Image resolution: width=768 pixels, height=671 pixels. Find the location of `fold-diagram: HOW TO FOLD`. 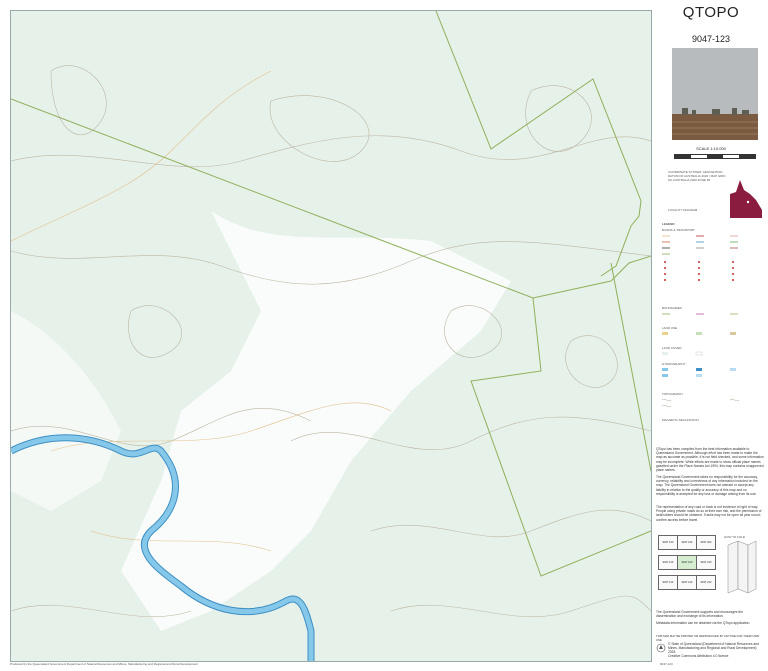

fold-diagram: HOW TO FOLD is located at coordinates (742, 570).